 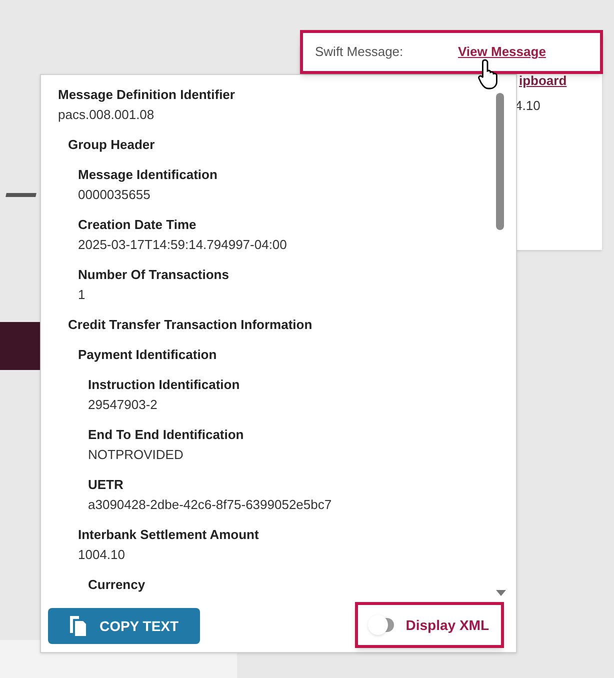 What do you see at coordinates (147, 95) in the screenshot?
I see `field-label: Message Definition Identifier` at bounding box center [147, 95].